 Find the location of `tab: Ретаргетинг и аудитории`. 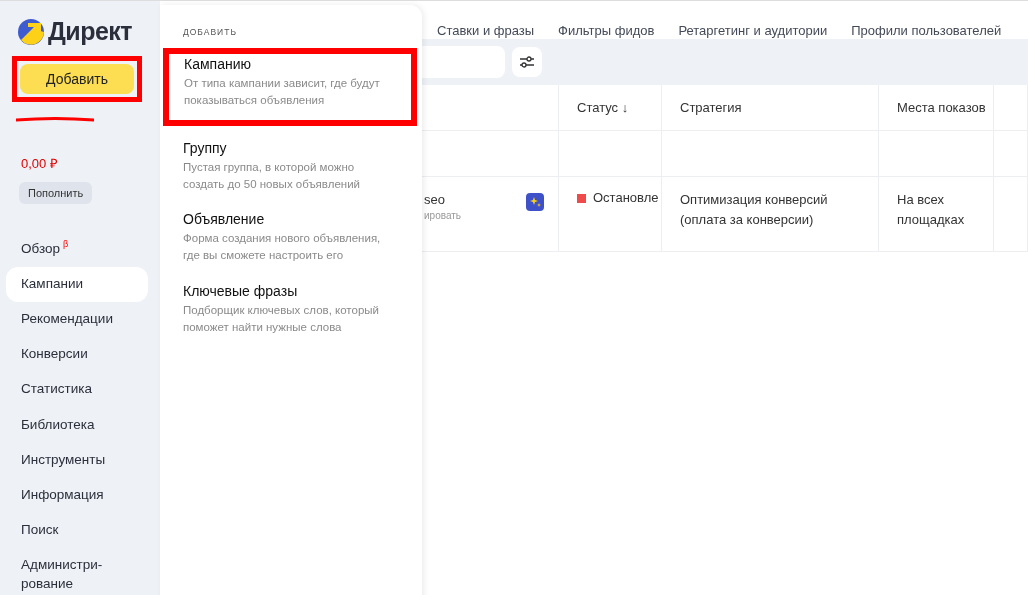

tab: Ретаргетинг и аудитории is located at coordinates (753, 31).